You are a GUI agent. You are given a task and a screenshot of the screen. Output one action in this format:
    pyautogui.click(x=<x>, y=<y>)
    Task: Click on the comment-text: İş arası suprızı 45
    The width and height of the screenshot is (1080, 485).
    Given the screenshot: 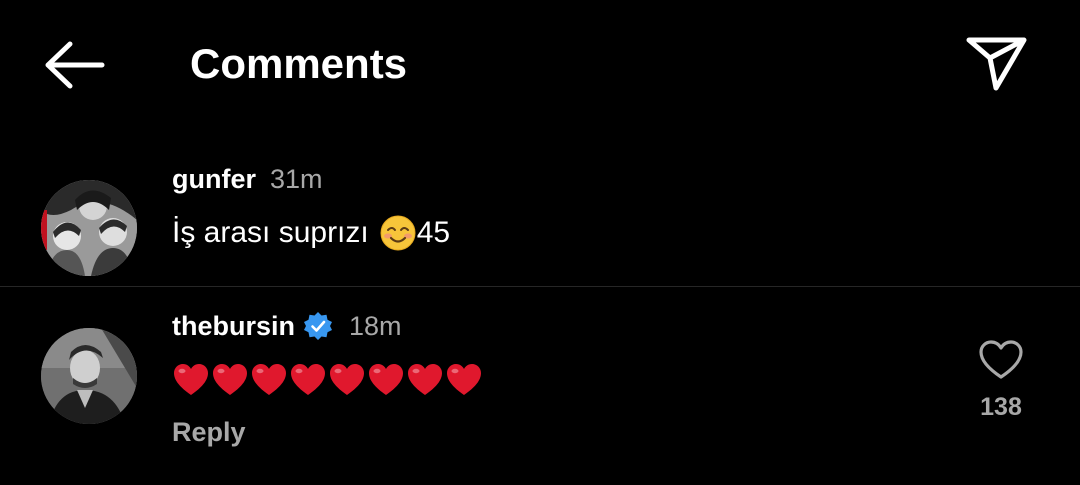 What is the action you would take?
    pyautogui.click(x=311, y=233)
    